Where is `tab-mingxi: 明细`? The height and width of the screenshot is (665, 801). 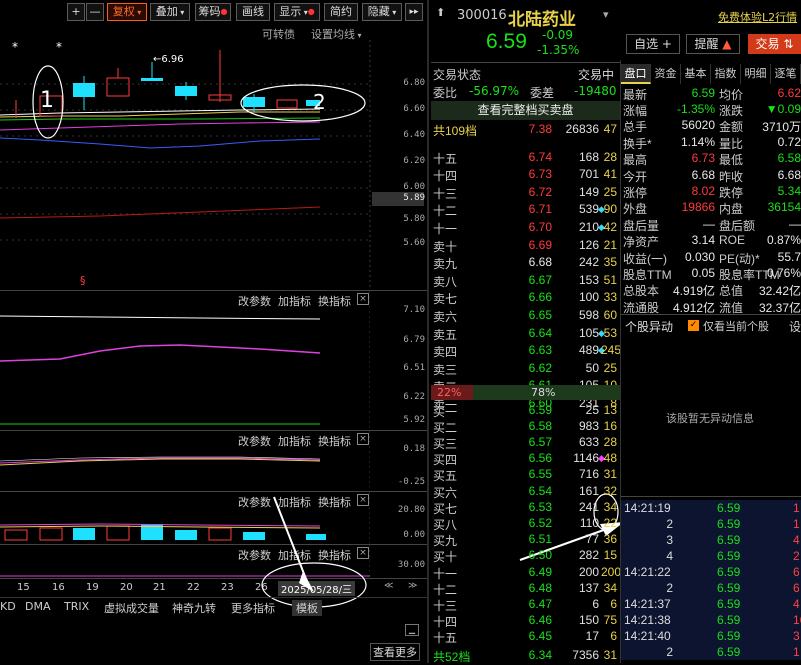 tab-mingxi: 明细 is located at coordinates (756, 74).